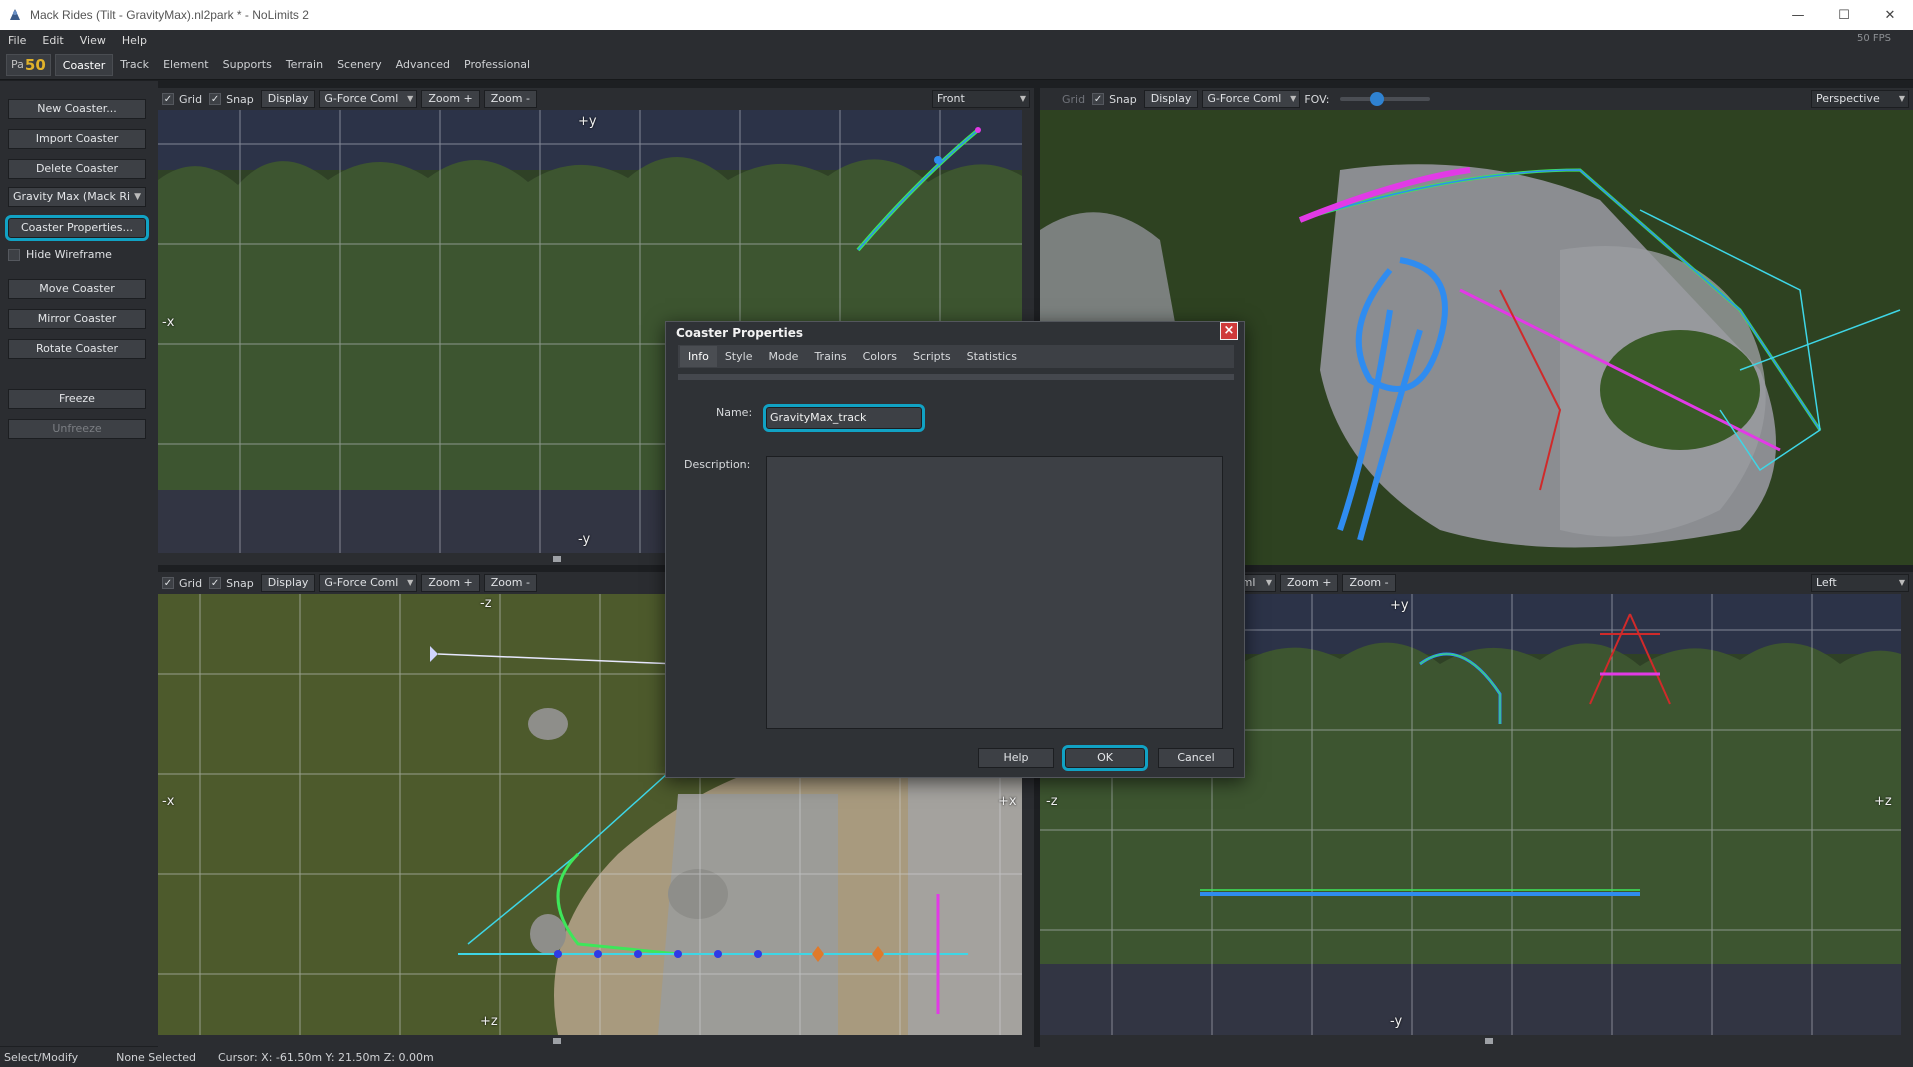 The image size is (1913, 1067). What do you see at coordinates (596, 1041) in the screenshot?
I see `top-horizontal-scrollbar` at bounding box center [596, 1041].